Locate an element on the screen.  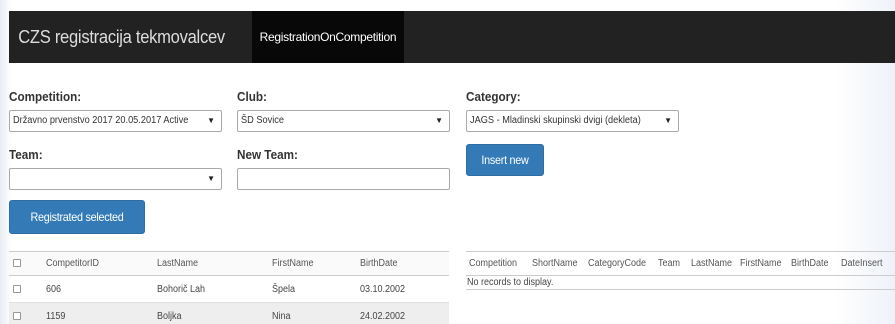
select-all-checkbox is located at coordinates (17, 263).